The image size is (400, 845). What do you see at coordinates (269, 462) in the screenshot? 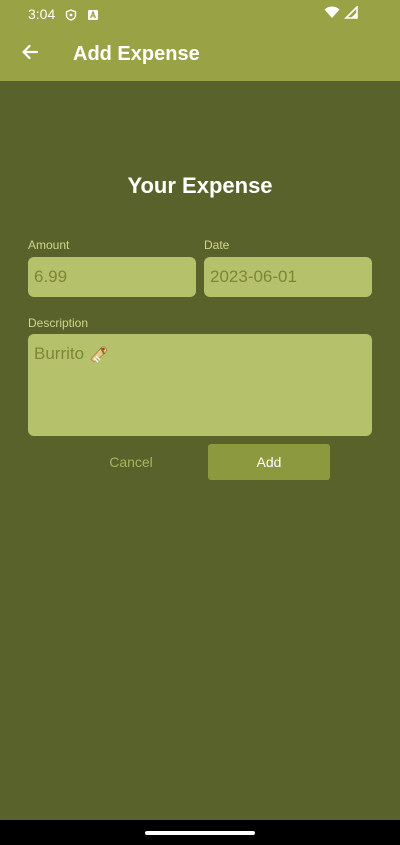
I see `add-button: Add` at bounding box center [269, 462].